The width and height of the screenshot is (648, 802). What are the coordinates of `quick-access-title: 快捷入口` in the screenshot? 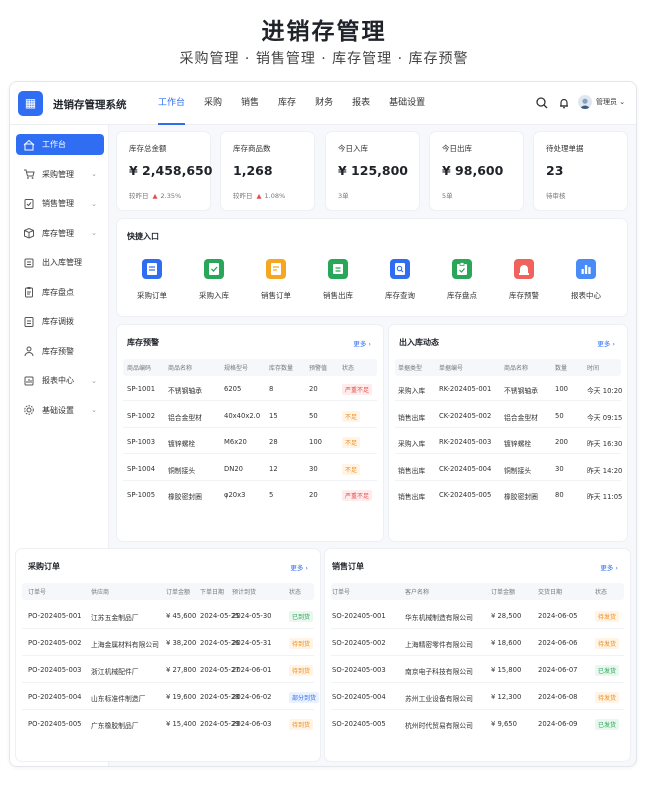 It's located at (143, 236).